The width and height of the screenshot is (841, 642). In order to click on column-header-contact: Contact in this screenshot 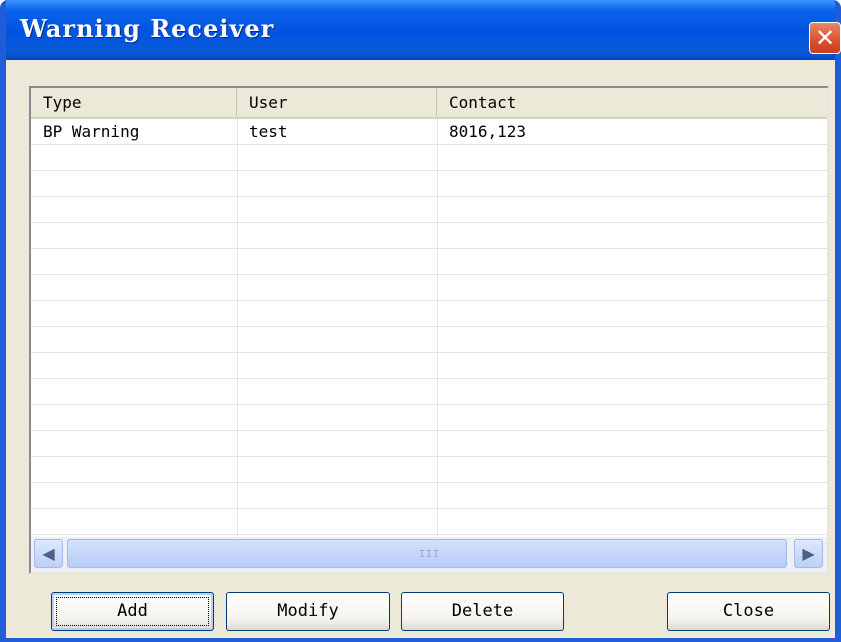, I will do `click(632, 102)`.